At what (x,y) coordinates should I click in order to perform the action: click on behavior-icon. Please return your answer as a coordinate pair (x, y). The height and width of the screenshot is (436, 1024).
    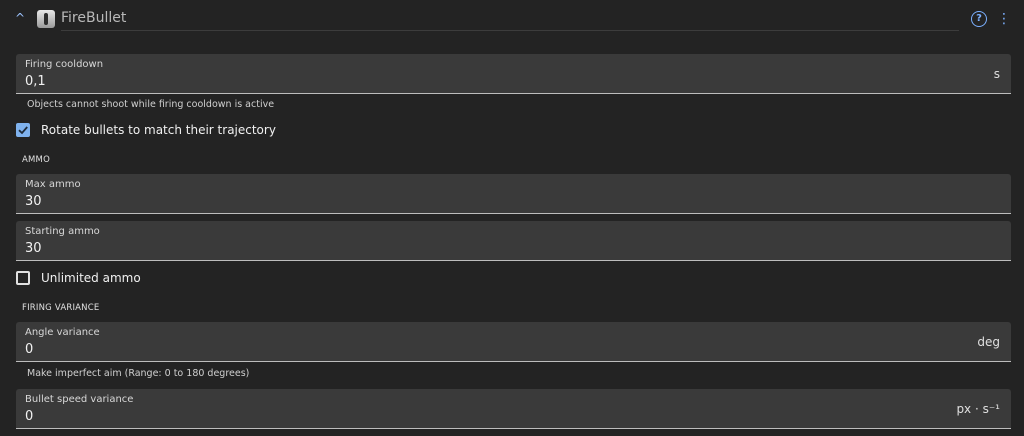
    Looking at the image, I should click on (46, 19).